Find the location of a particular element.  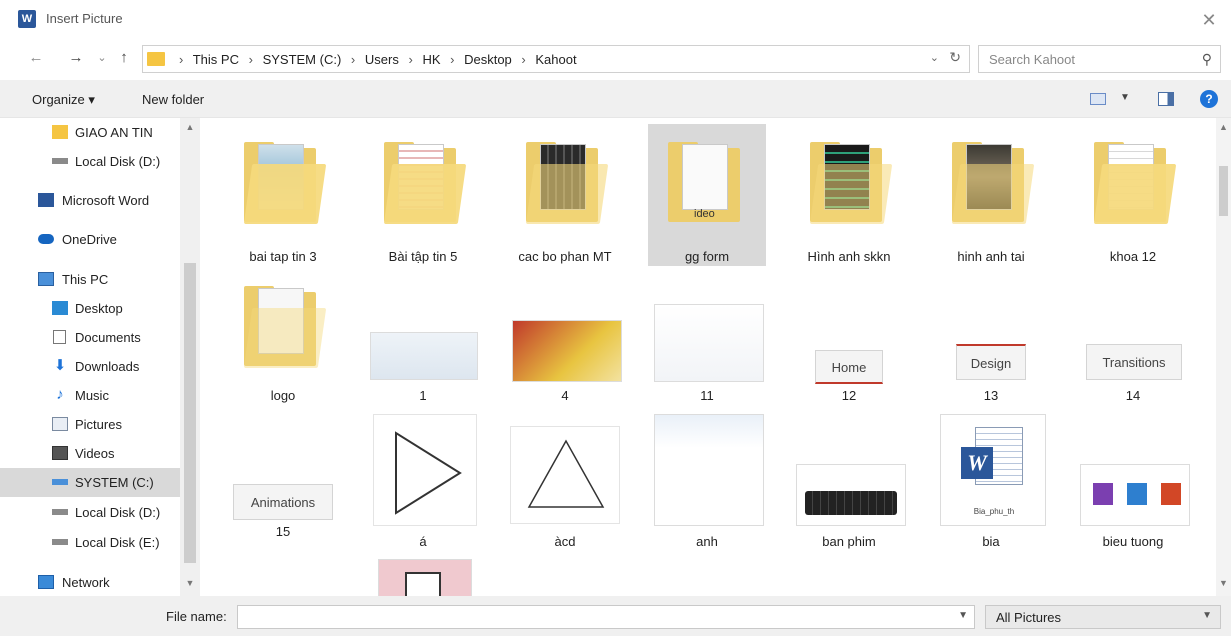

image-14: Transitions 14 is located at coordinates (1133, 339).